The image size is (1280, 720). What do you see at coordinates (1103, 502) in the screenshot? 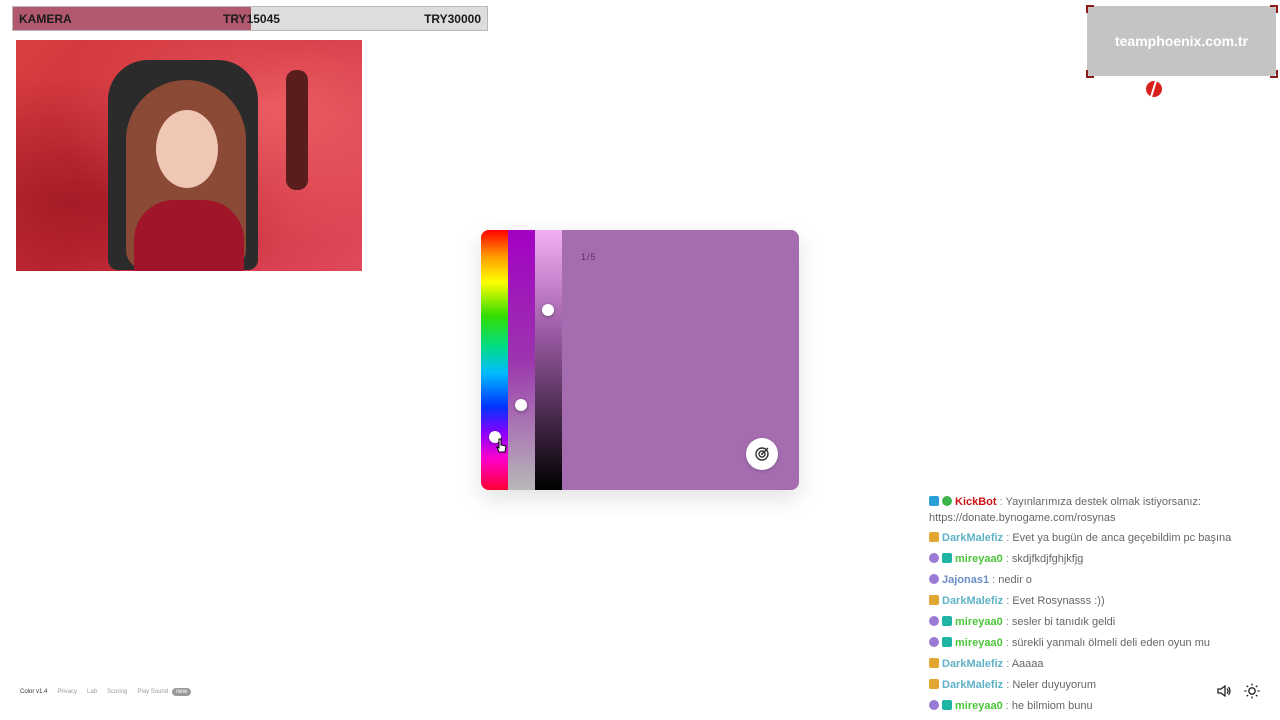
I see `chat-text: Yayınlarımıza destek olmak istiyorsanız:` at bounding box center [1103, 502].